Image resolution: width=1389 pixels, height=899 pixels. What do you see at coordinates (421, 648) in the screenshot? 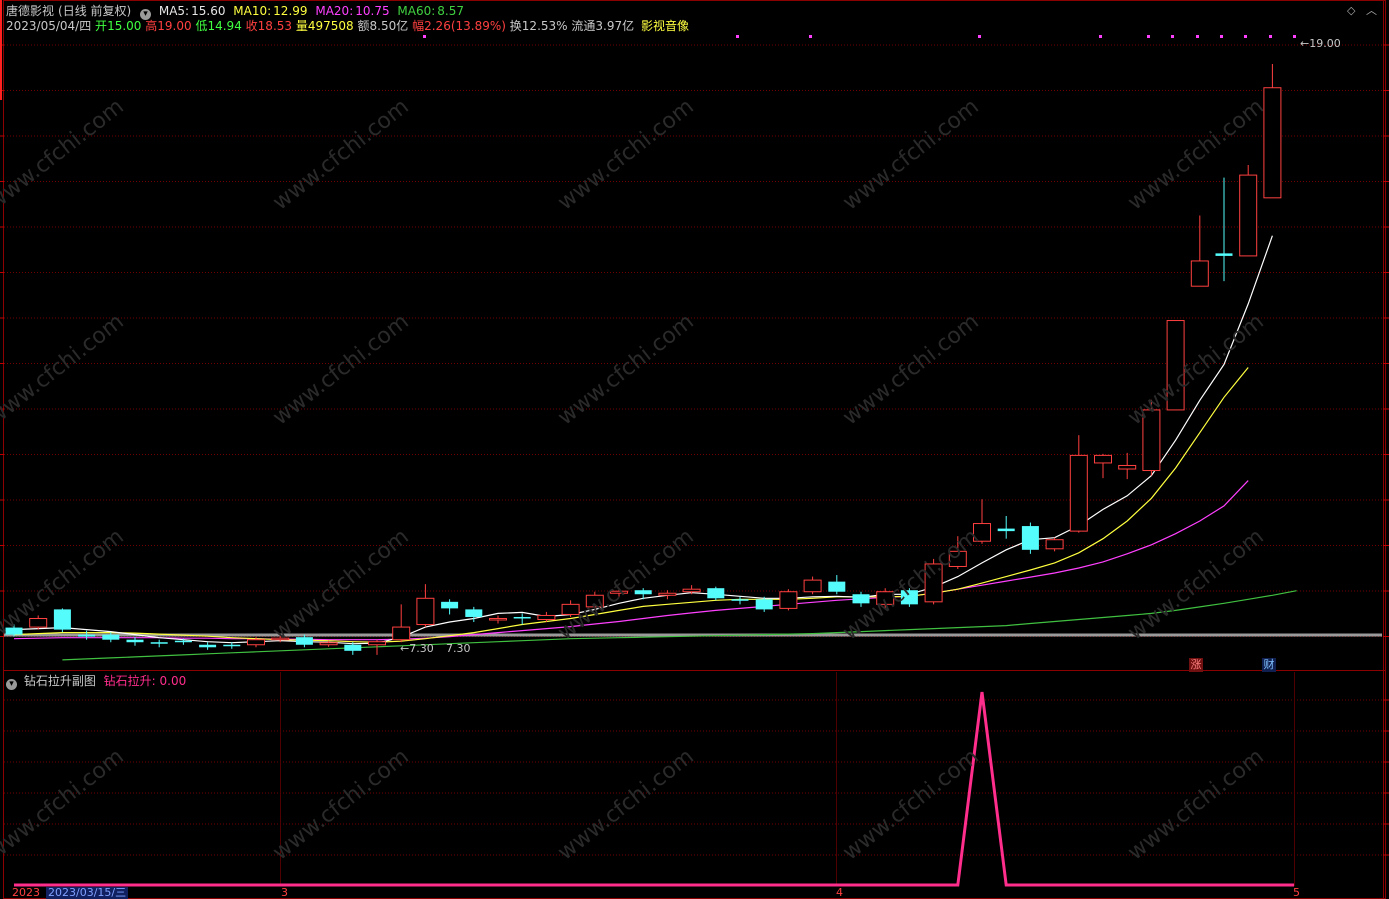
I see `min-price-value-left: 7.30` at bounding box center [421, 648].